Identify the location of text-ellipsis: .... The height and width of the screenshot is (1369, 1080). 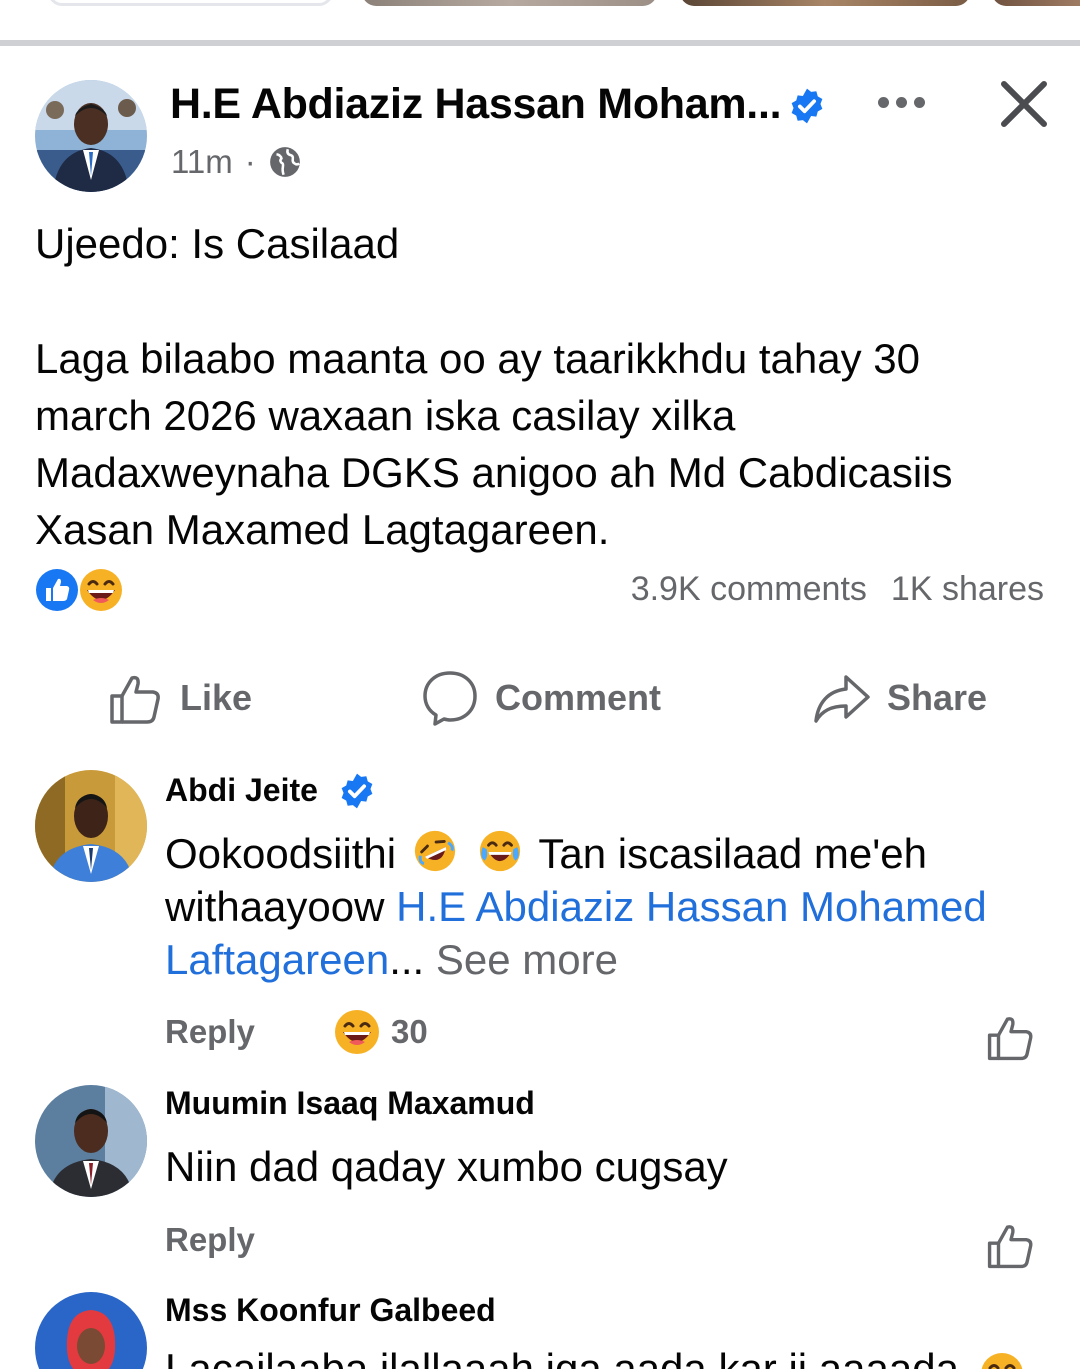
(407, 959).